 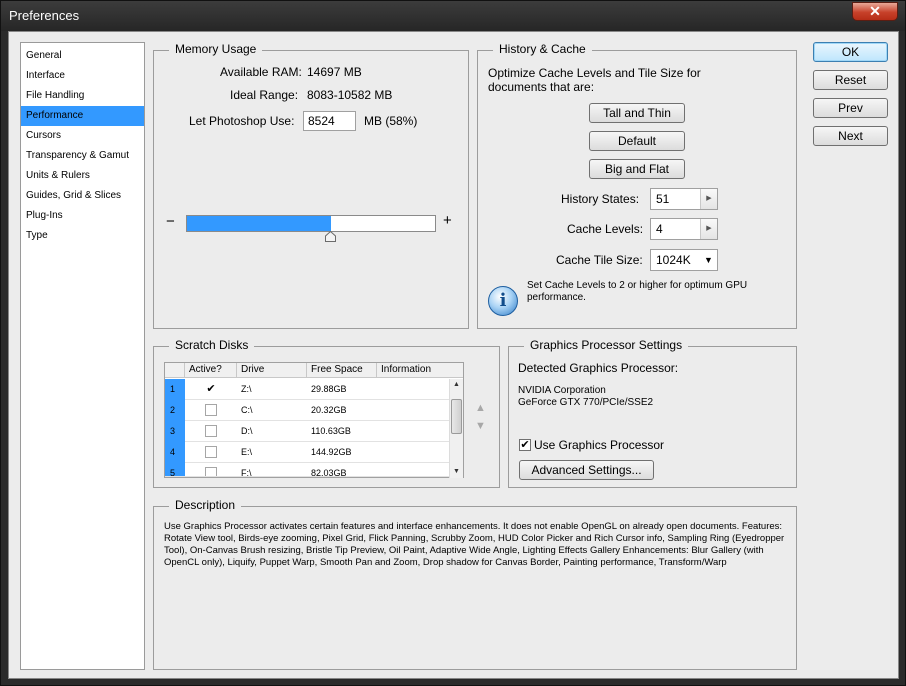 What do you see at coordinates (272, 370) in the screenshot?
I see `column-header-drive: Drive` at bounding box center [272, 370].